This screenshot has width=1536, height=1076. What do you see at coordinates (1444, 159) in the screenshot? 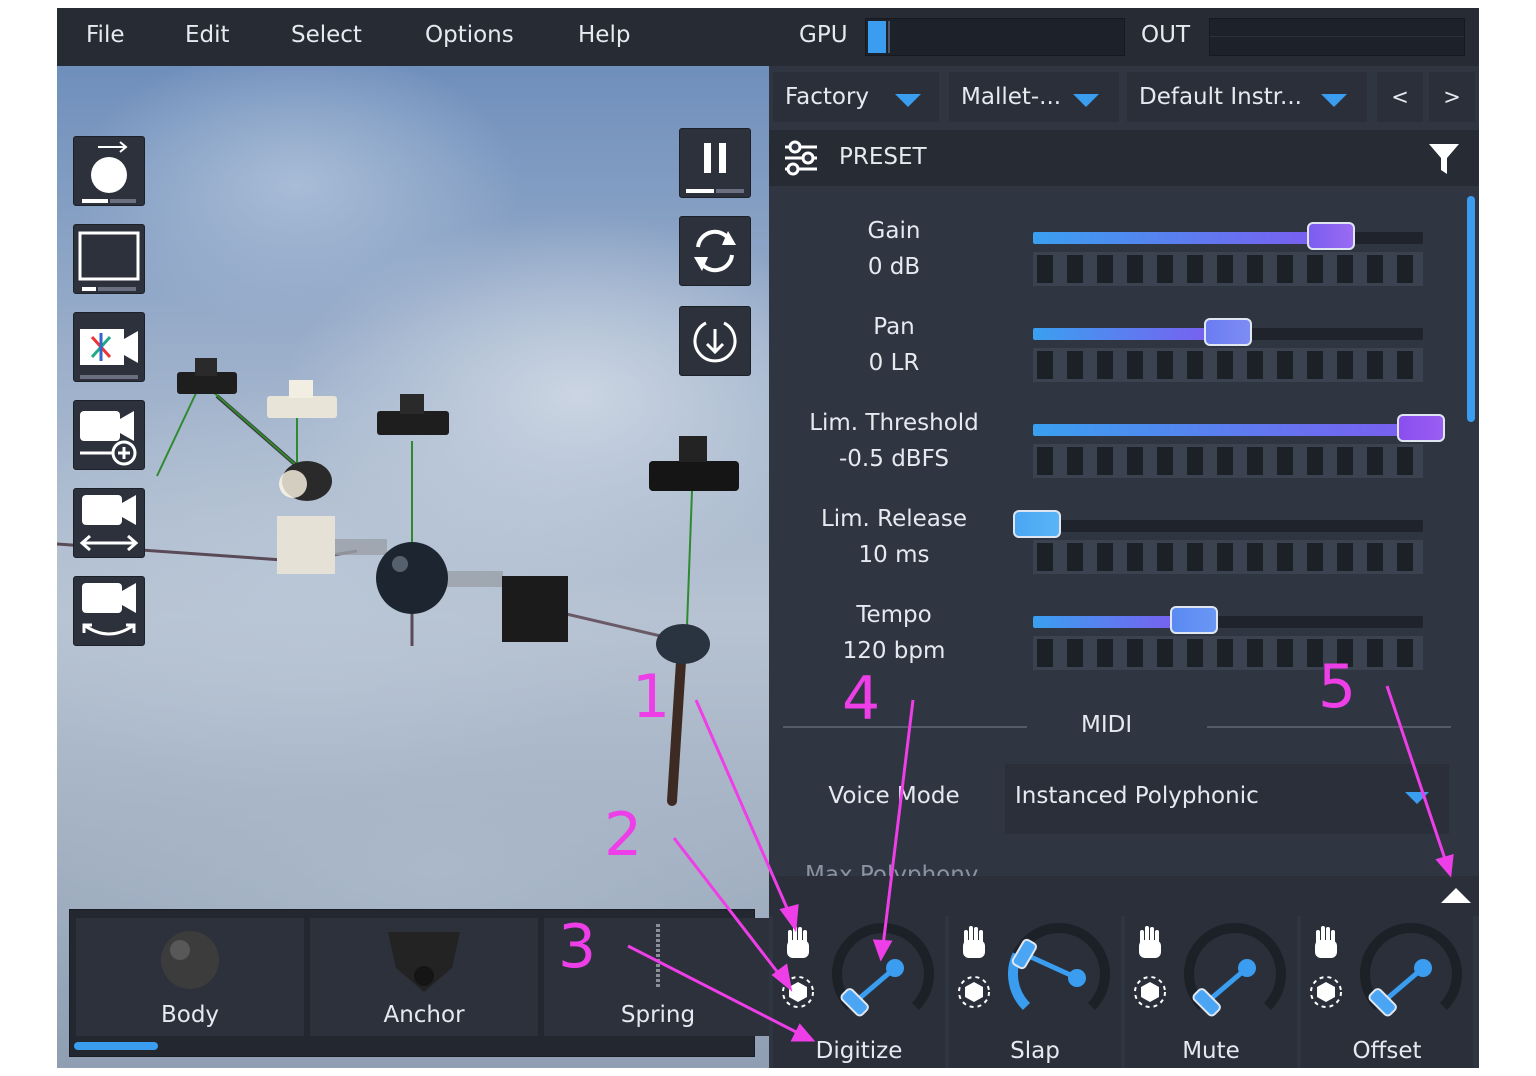
I see `filter-icon` at bounding box center [1444, 159].